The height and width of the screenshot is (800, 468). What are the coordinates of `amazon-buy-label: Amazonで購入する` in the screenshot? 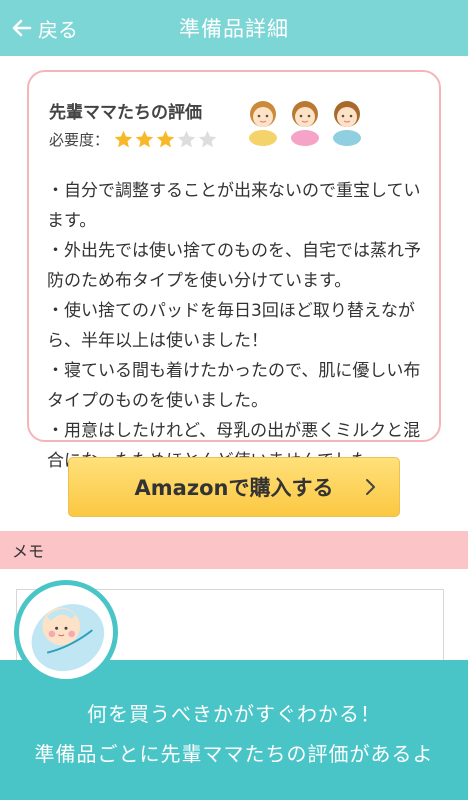 It's located at (234, 488).